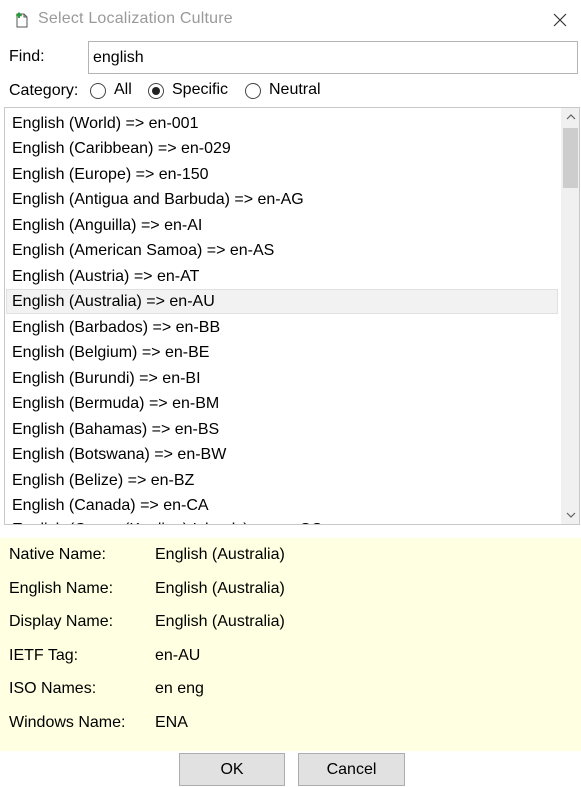  I want to click on category-all-radio, so click(98, 91).